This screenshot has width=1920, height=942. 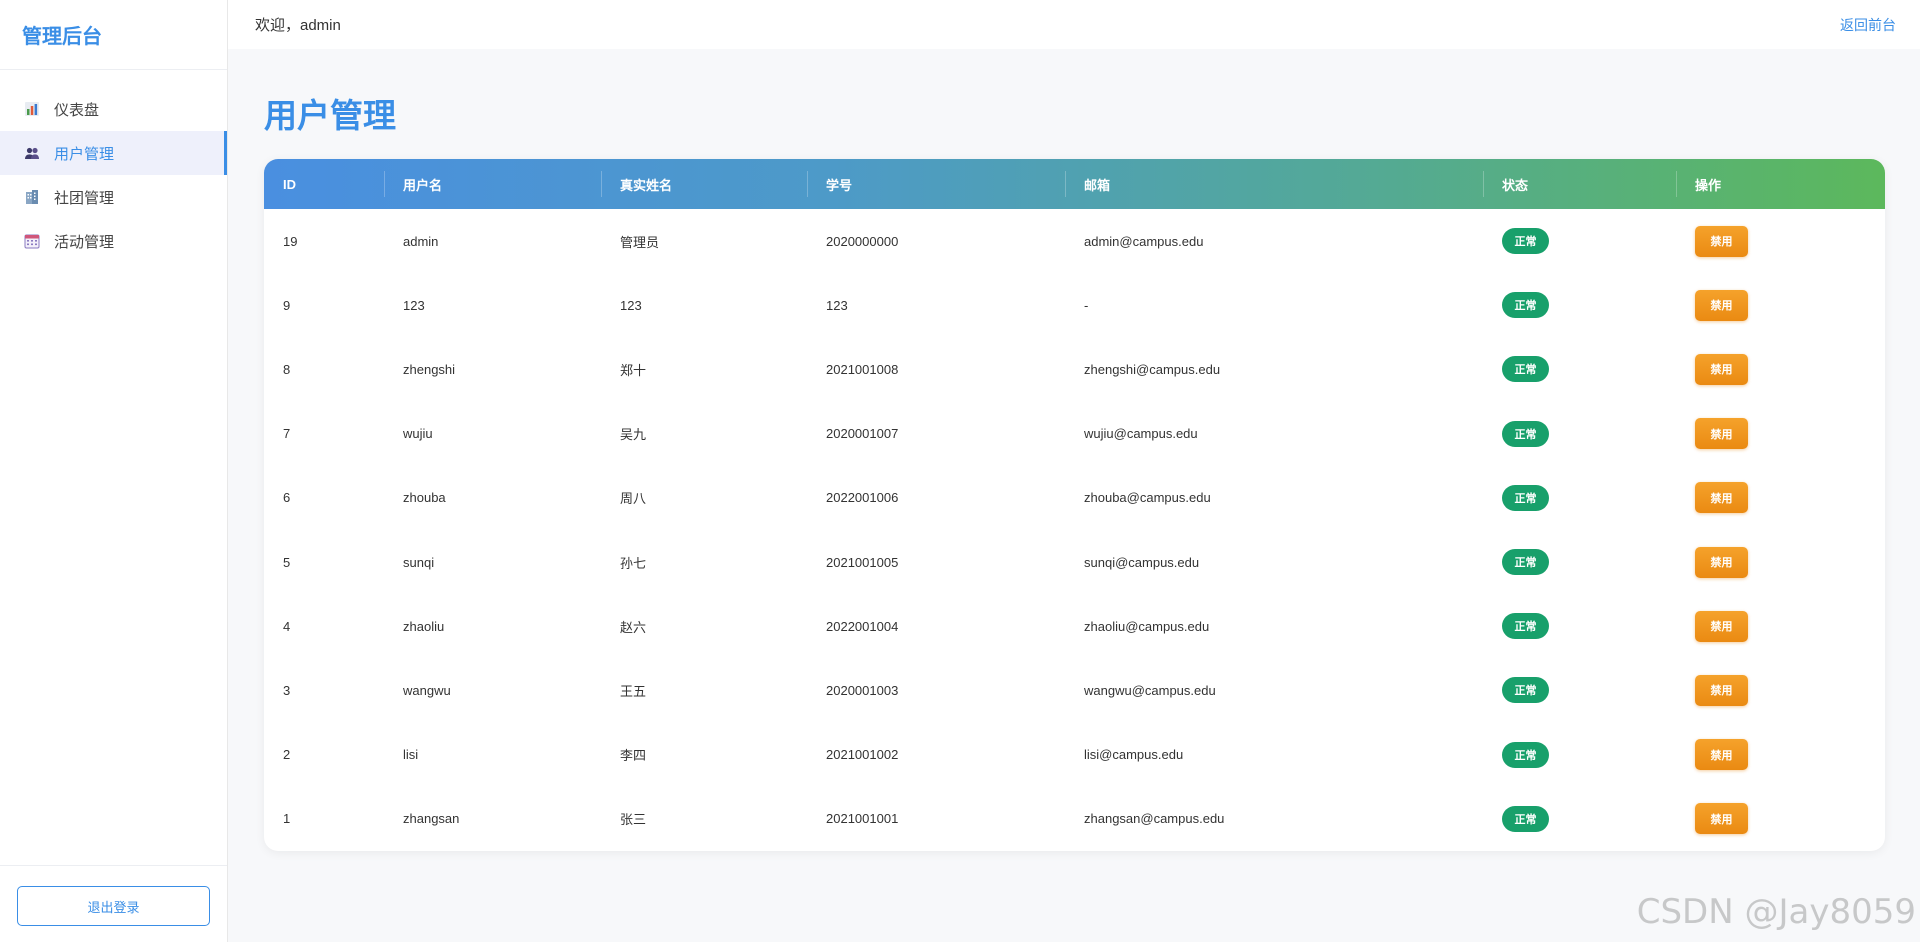 I want to click on users-icon, so click(x=32, y=153).